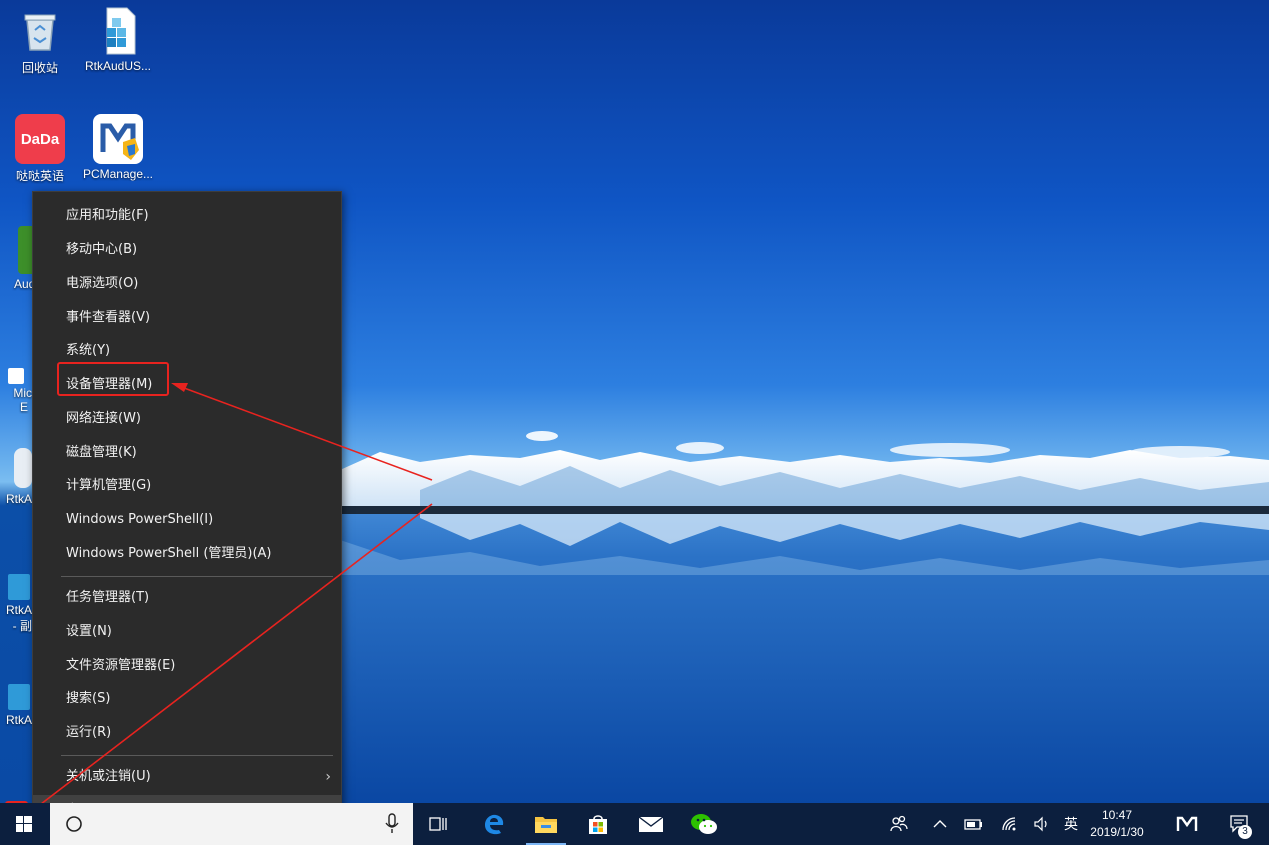 Image resolution: width=1269 pixels, height=845 pixels. Describe the element at coordinates (39, 176) in the screenshot. I see `desktop-icon-label: 哒哒英语` at that location.